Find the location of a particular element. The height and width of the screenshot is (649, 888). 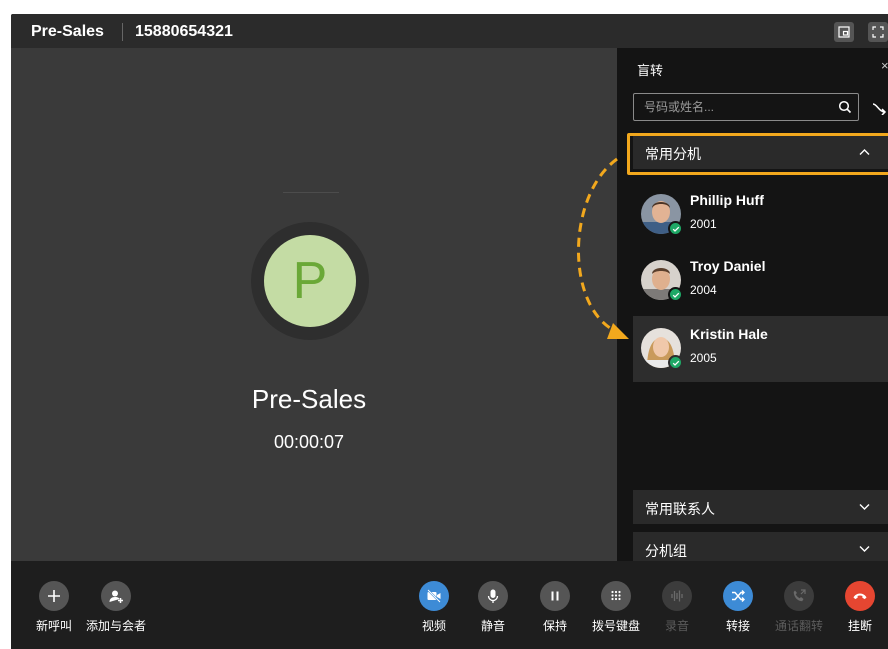

waveform-icon is located at coordinates (677, 596).